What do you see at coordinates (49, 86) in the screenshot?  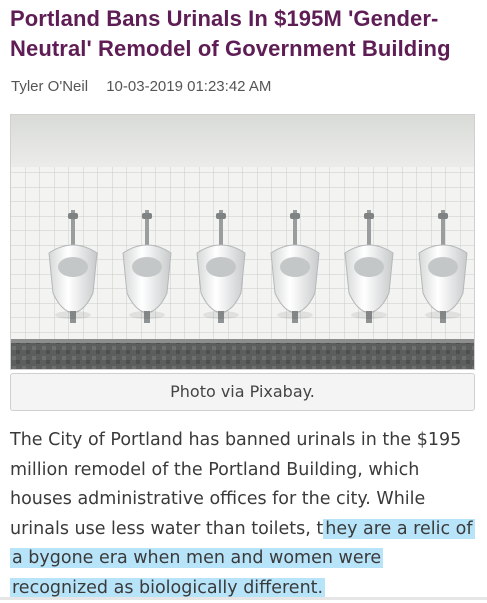 I see `author-name: Tyler O'Neil` at bounding box center [49, 86].